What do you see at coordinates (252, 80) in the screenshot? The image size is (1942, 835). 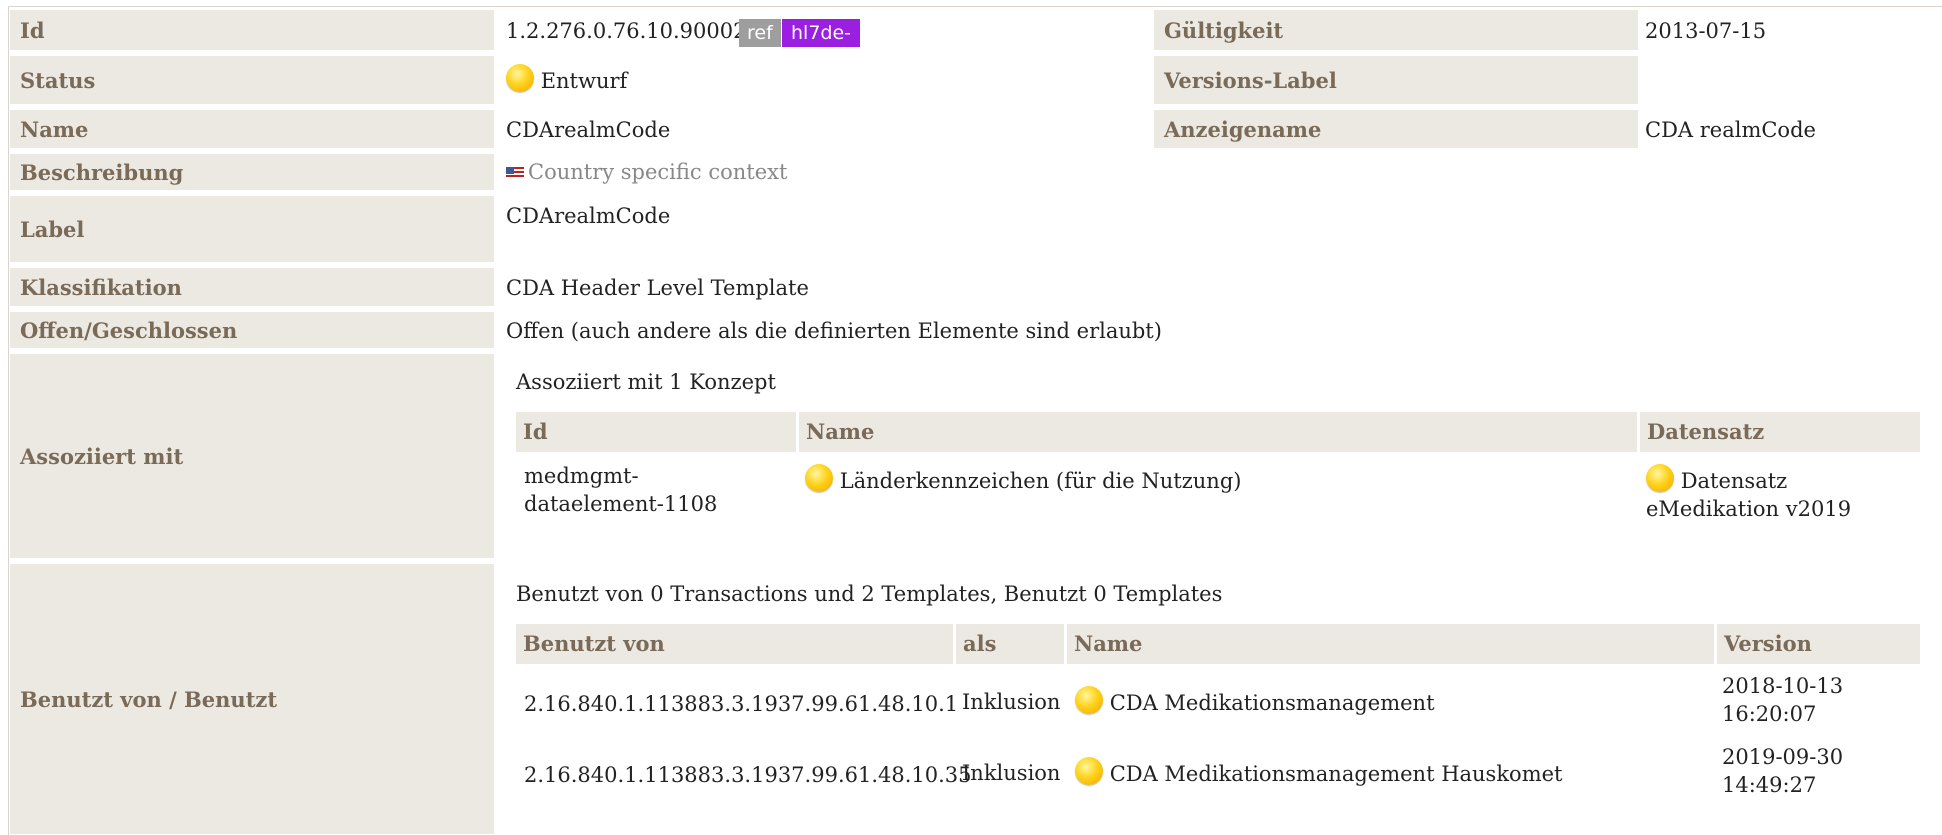 I see `label-status: Status` at bounding box center [252, 80].